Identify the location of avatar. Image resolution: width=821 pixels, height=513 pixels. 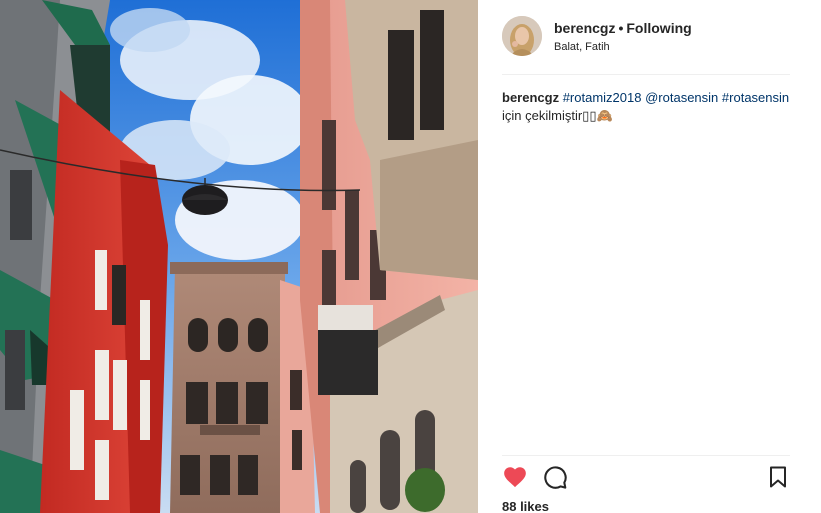
(522, 36).